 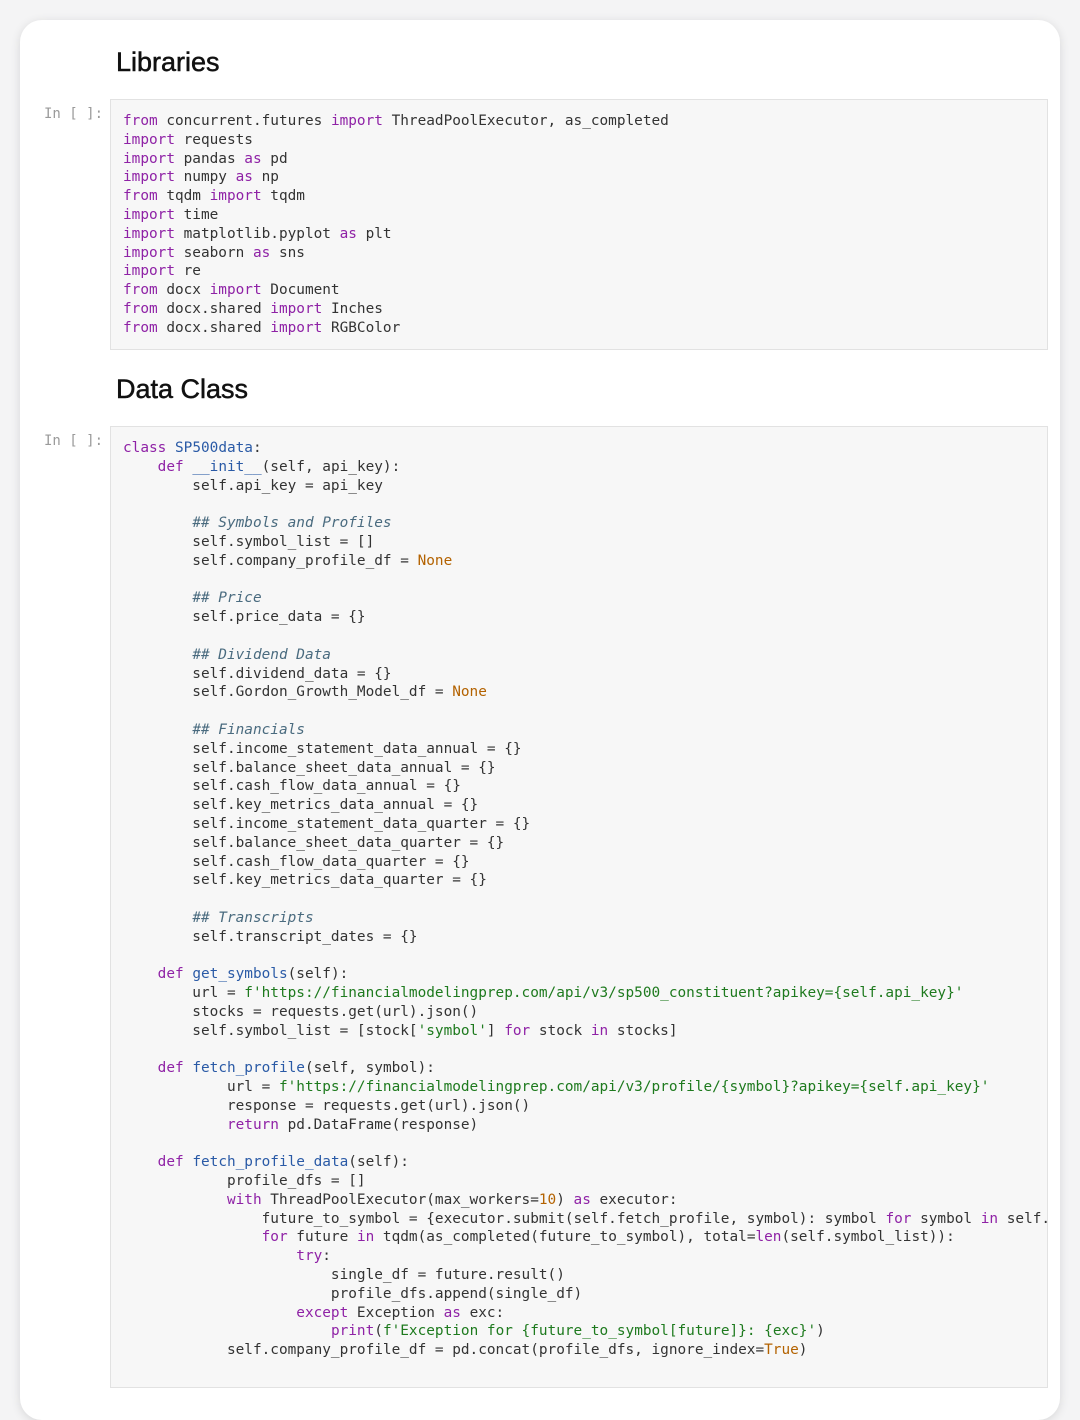 What do you see at coordinates (168, 62) in the screenshot?
I see `section-heading-libraries: Libraries` at bounding box center [168, 62].